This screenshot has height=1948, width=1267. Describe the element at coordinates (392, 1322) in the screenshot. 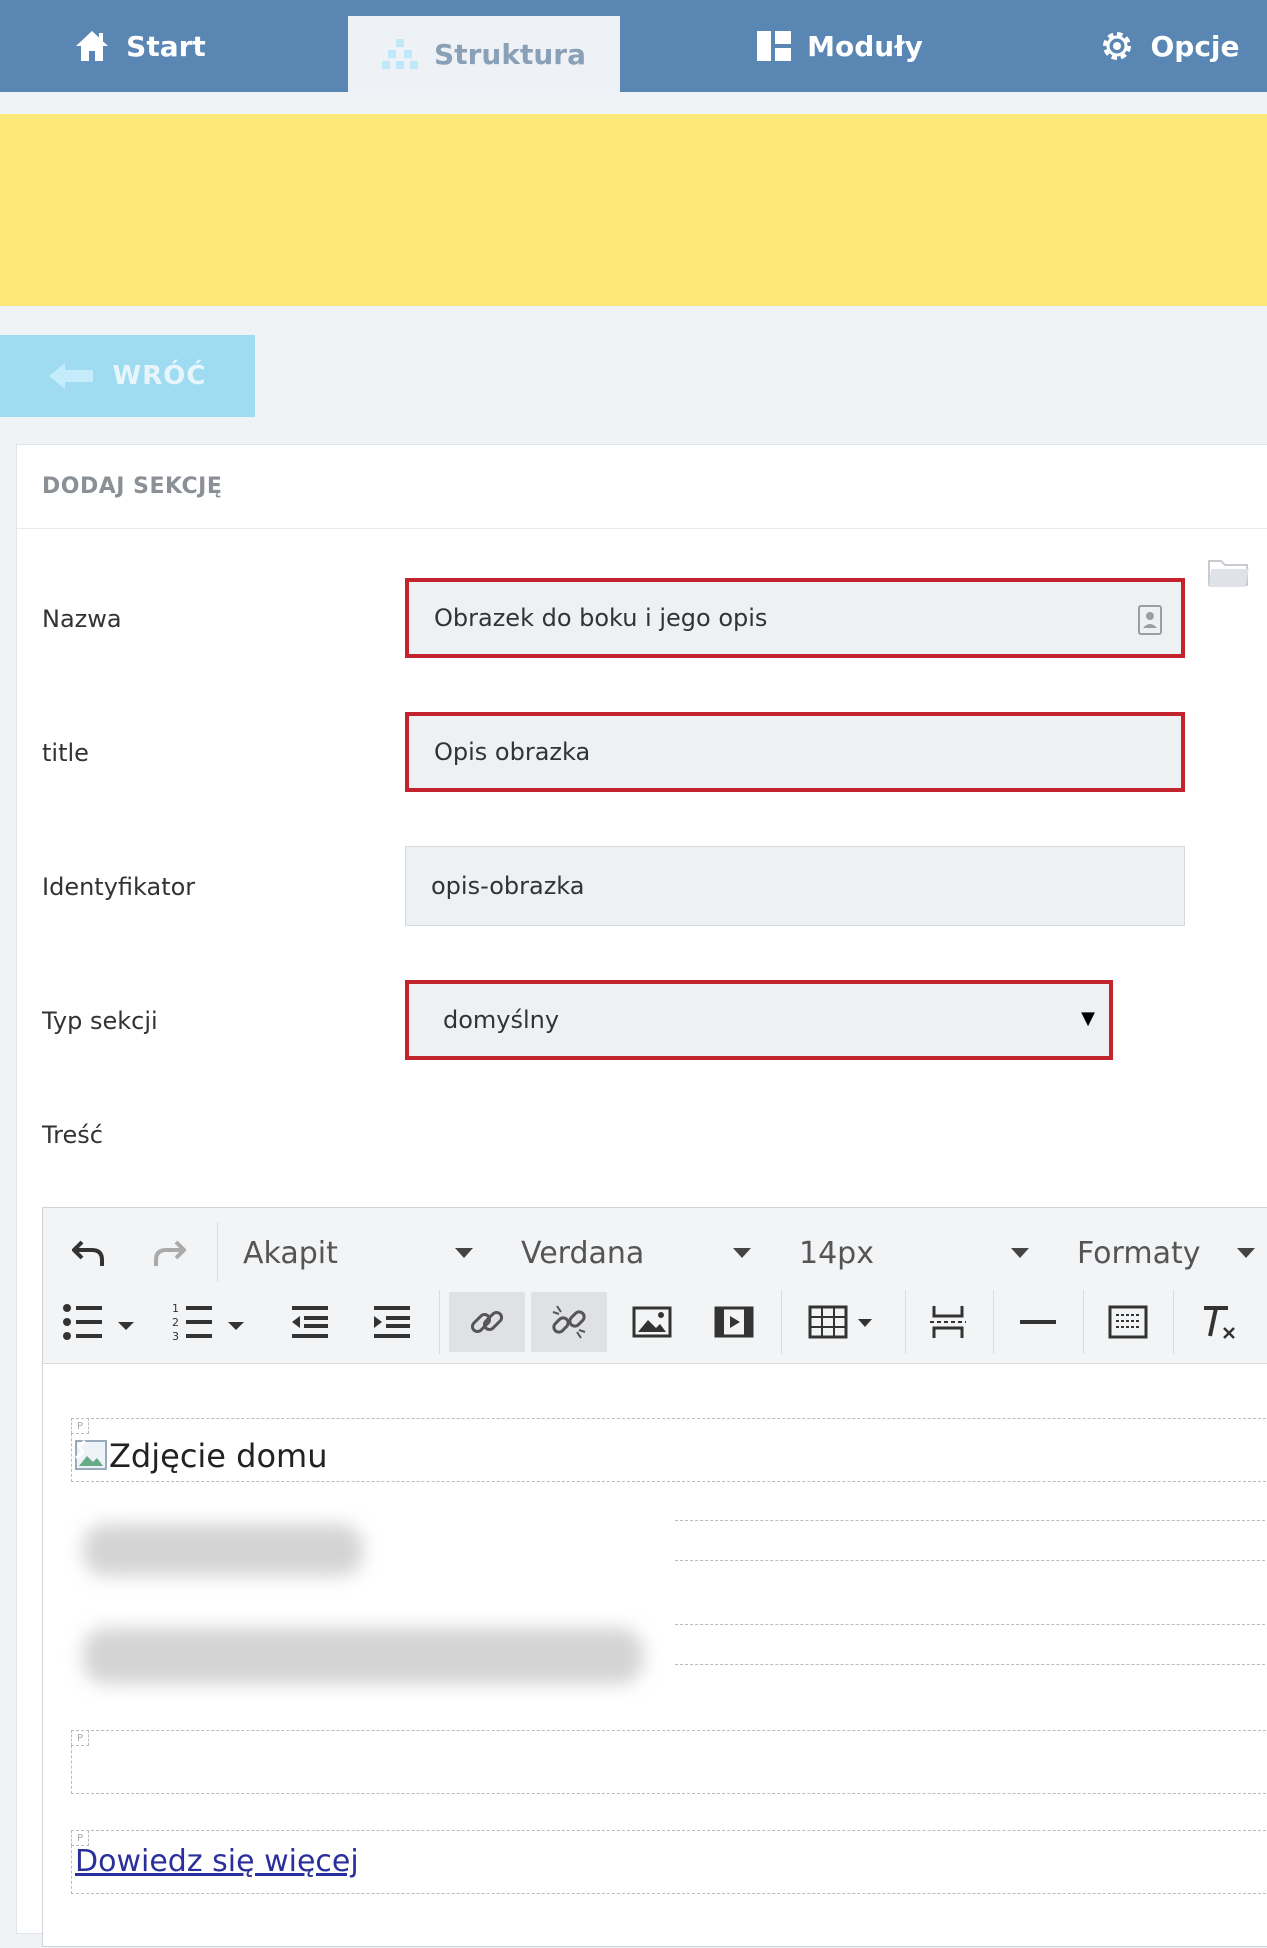

I see `indent-icon` at that location.